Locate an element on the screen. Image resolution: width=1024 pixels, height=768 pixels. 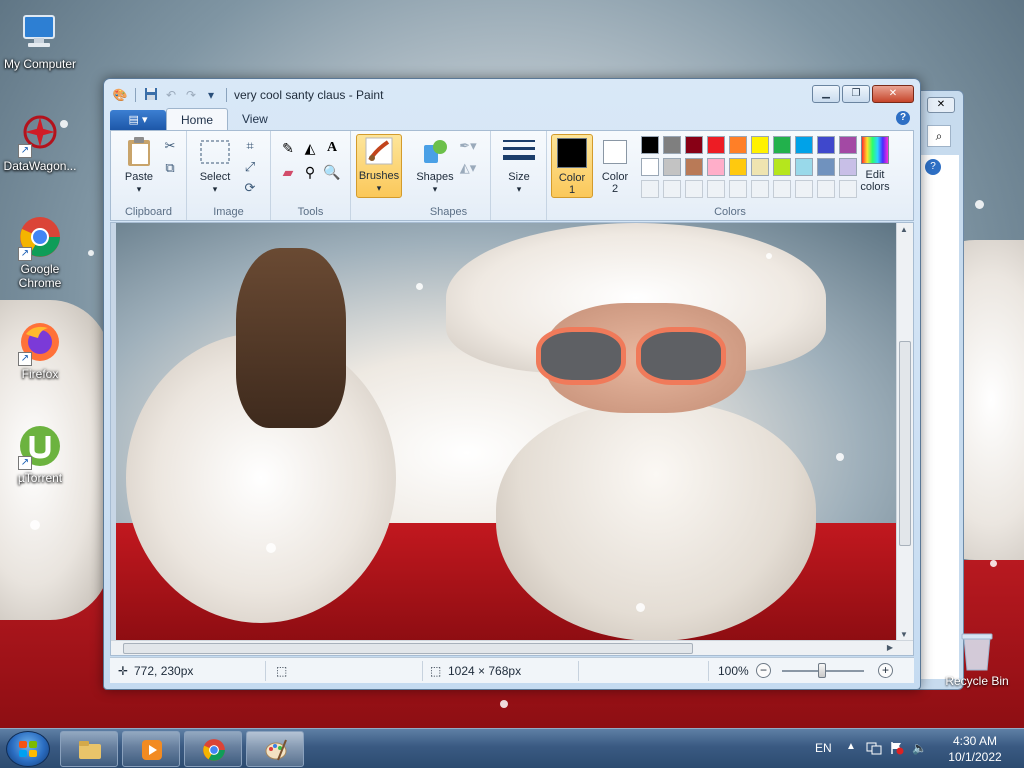
move-cursor-icon: ✛ is located at coordinates (123, 671).